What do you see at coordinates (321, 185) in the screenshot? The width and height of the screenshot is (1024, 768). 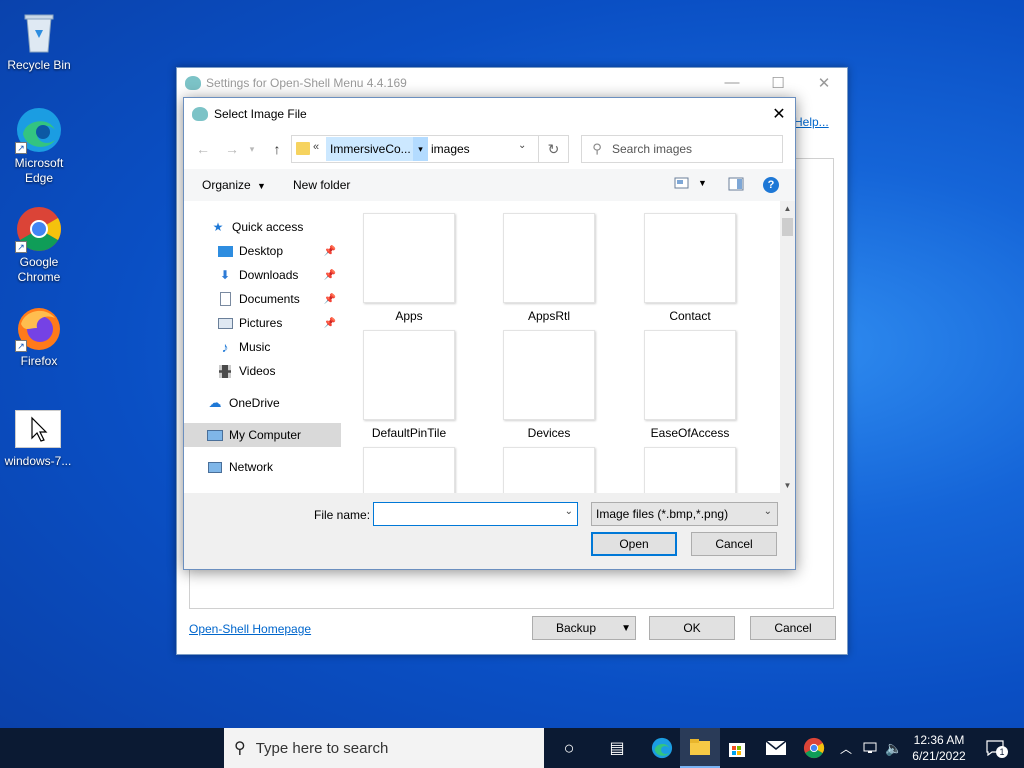 I see `new-folder-button: New folder` at bounding box center [321, 185].